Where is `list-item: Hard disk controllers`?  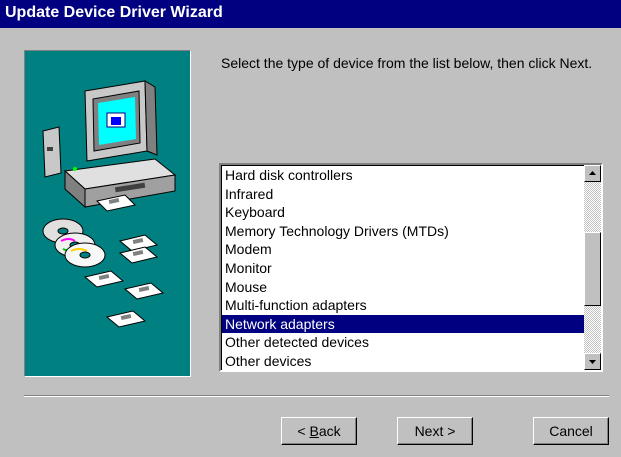 list-item: Hard disk controllers is located at coordinates (403, 175).